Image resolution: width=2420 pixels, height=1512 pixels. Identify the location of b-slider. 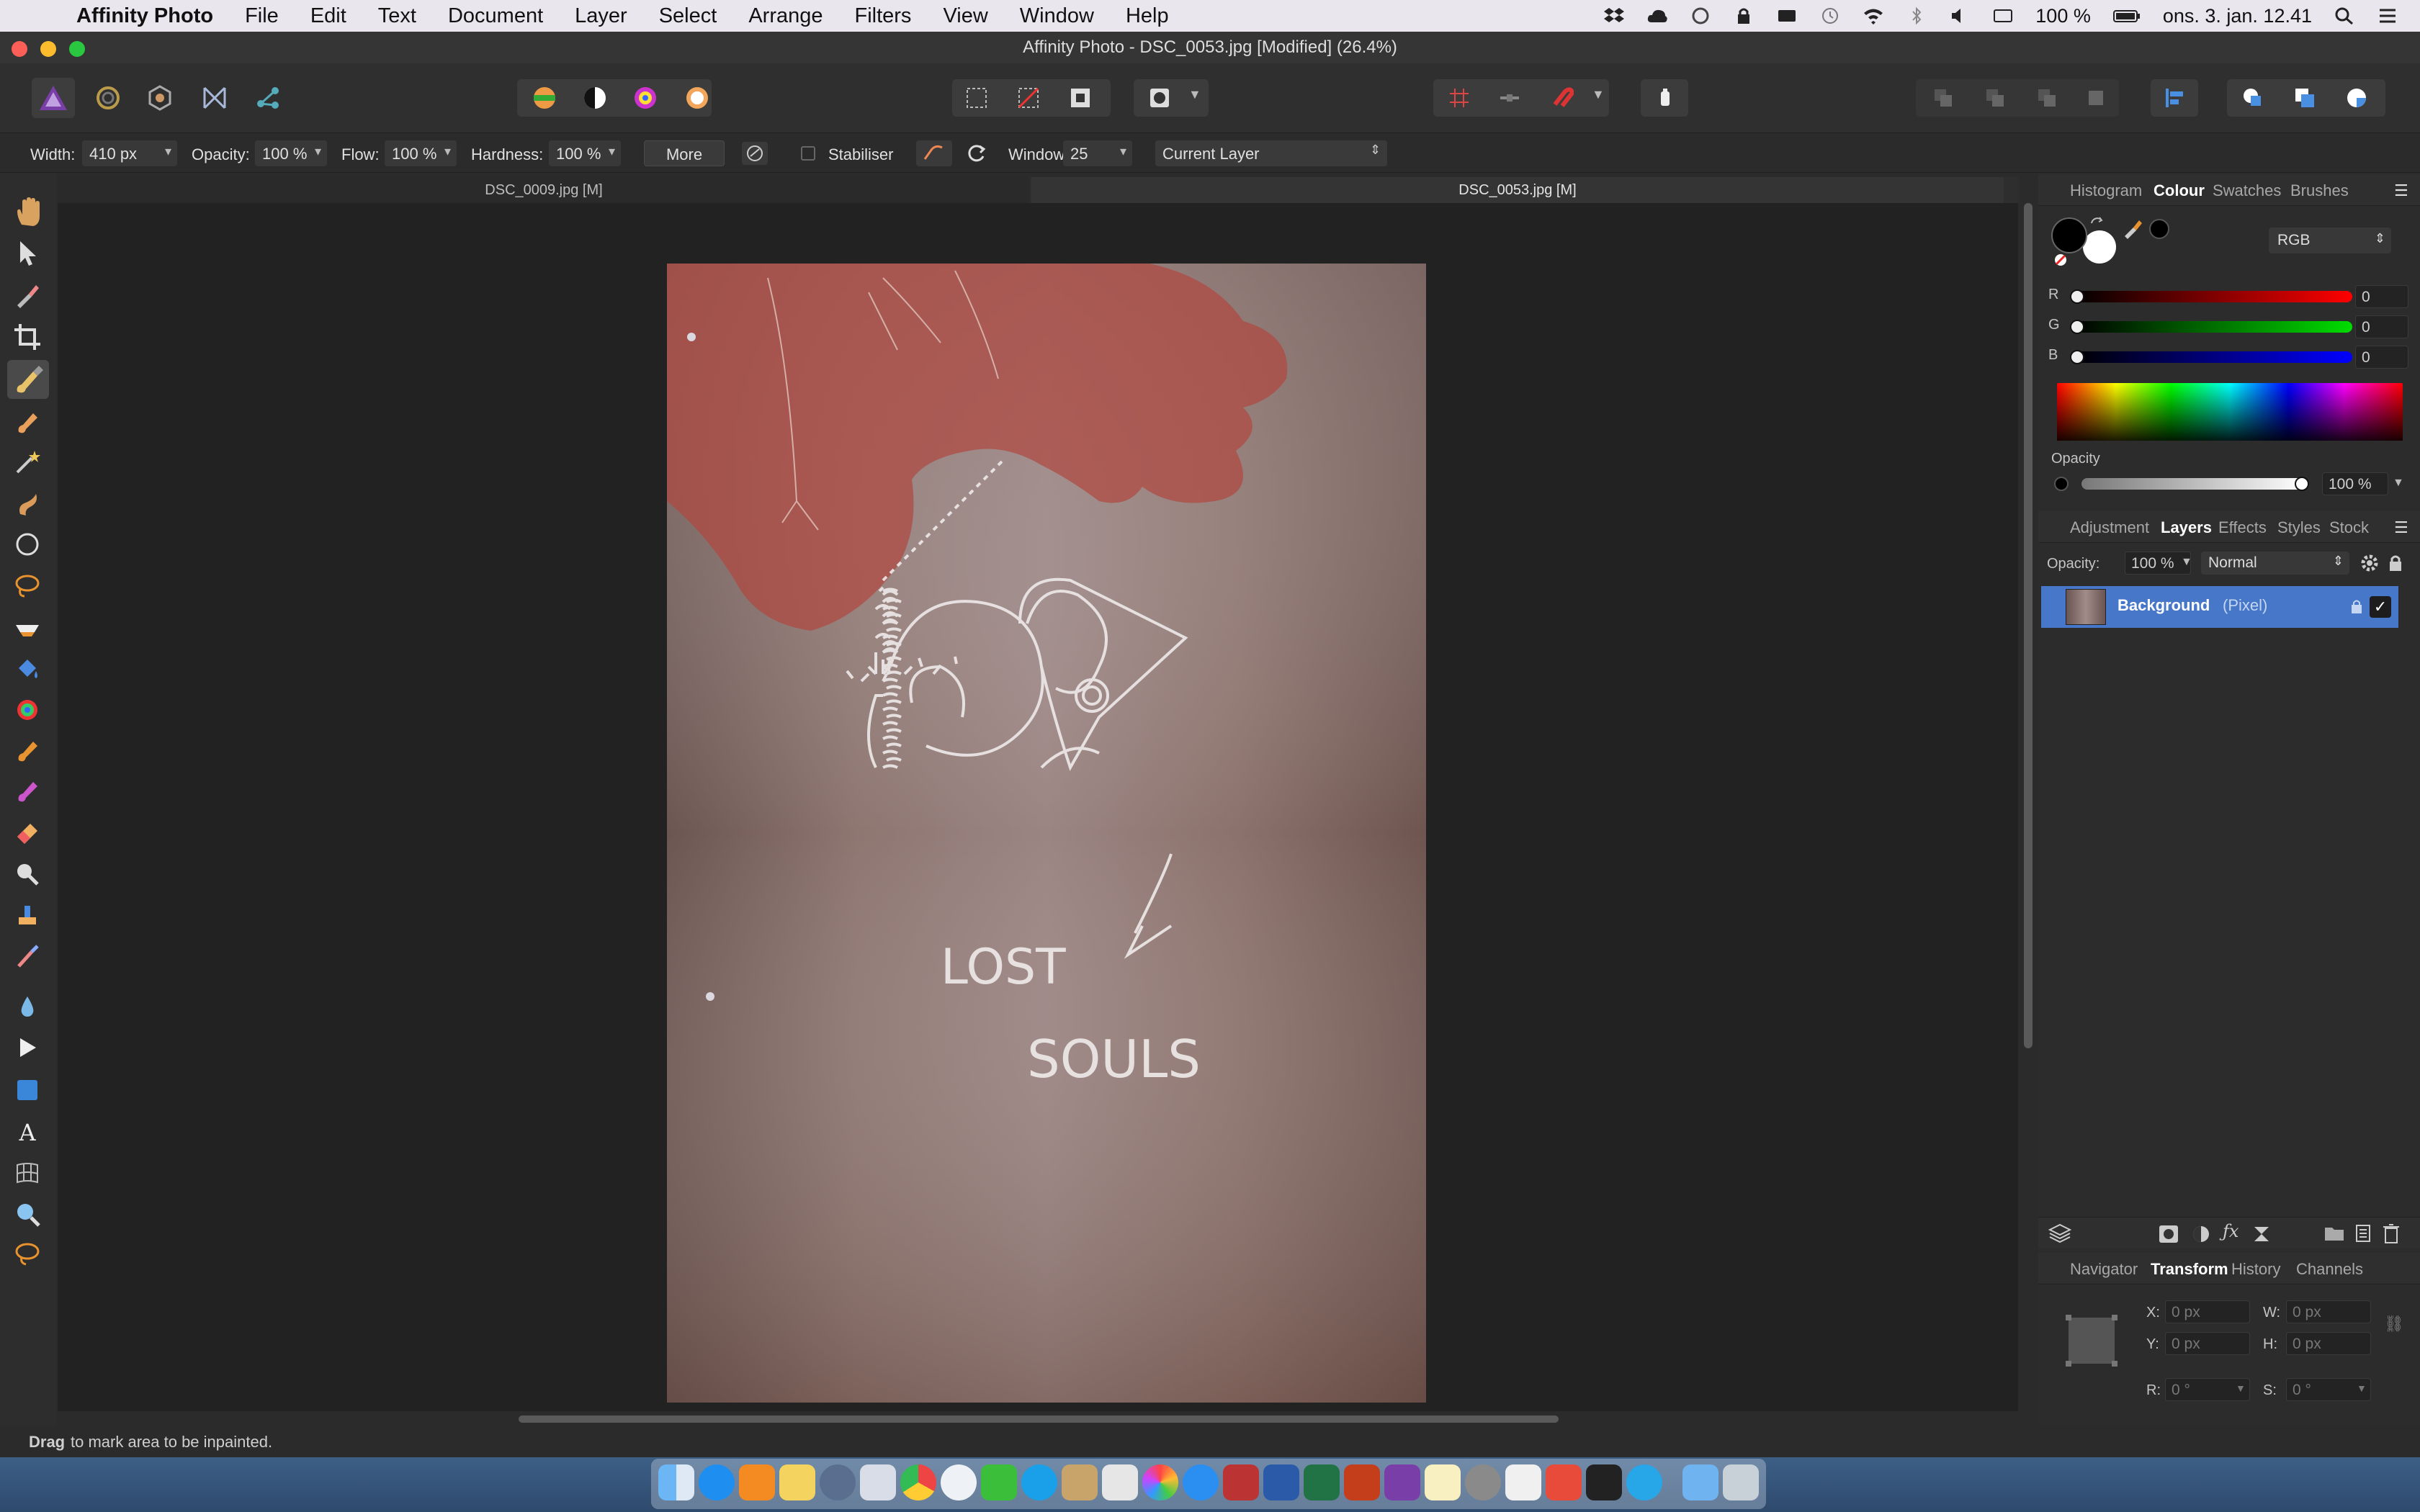
(2213, 357).